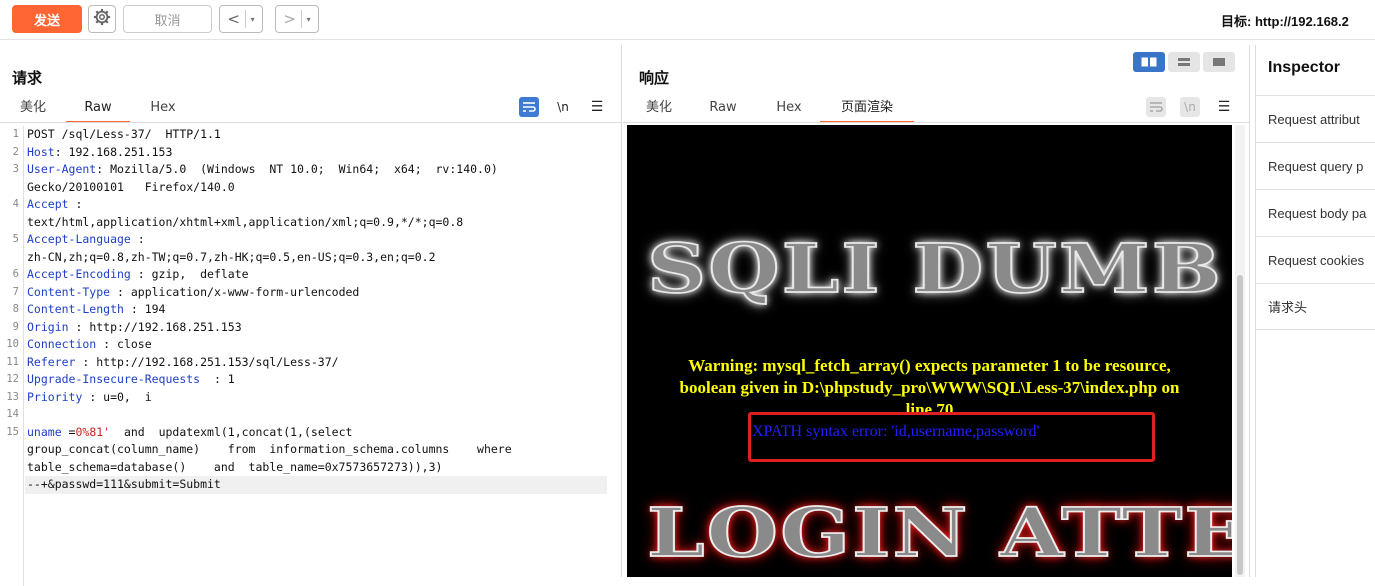 The image size is (1375, 586). What do you see at coordinates (207, 431) in the screenshot?
I see `header-value: =0%81' and updatexml(1,concat(1,(select` at bounding box center [207, 431].